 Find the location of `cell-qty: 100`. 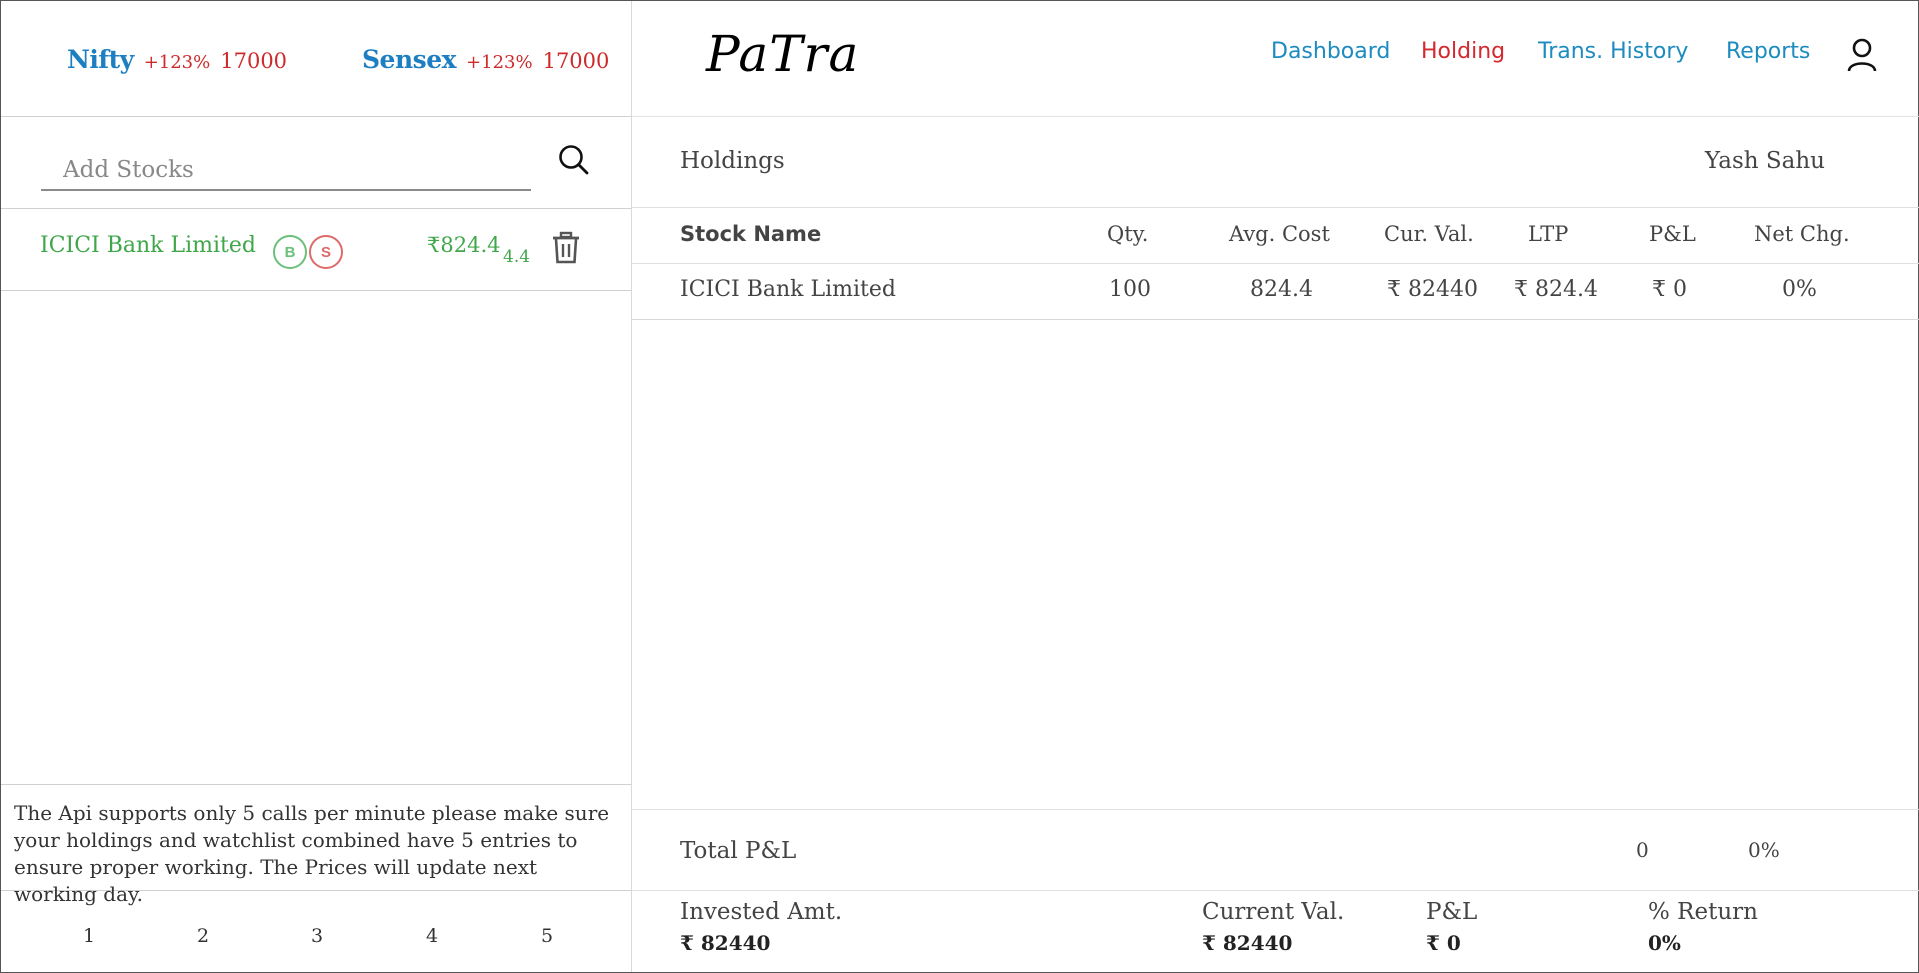

cell-qty: 100 is located at coordinates (1130, 289).